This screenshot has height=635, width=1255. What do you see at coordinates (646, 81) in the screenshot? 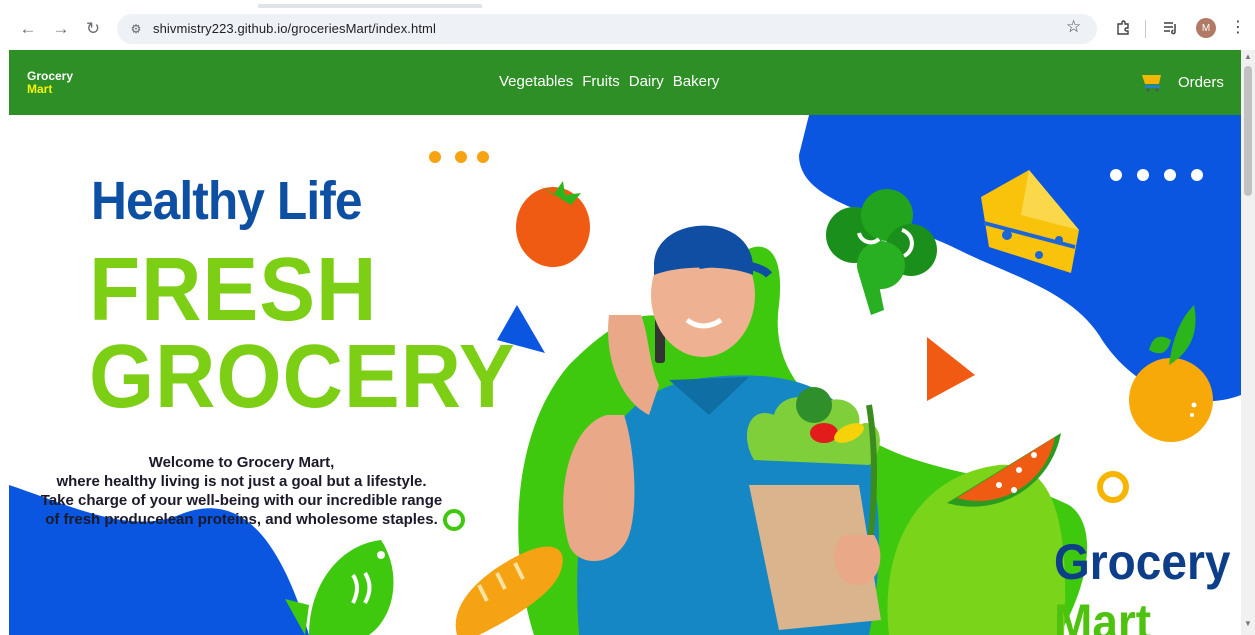
I see `nav-link-dairy: Dairy` at bounding box center [646, 81].